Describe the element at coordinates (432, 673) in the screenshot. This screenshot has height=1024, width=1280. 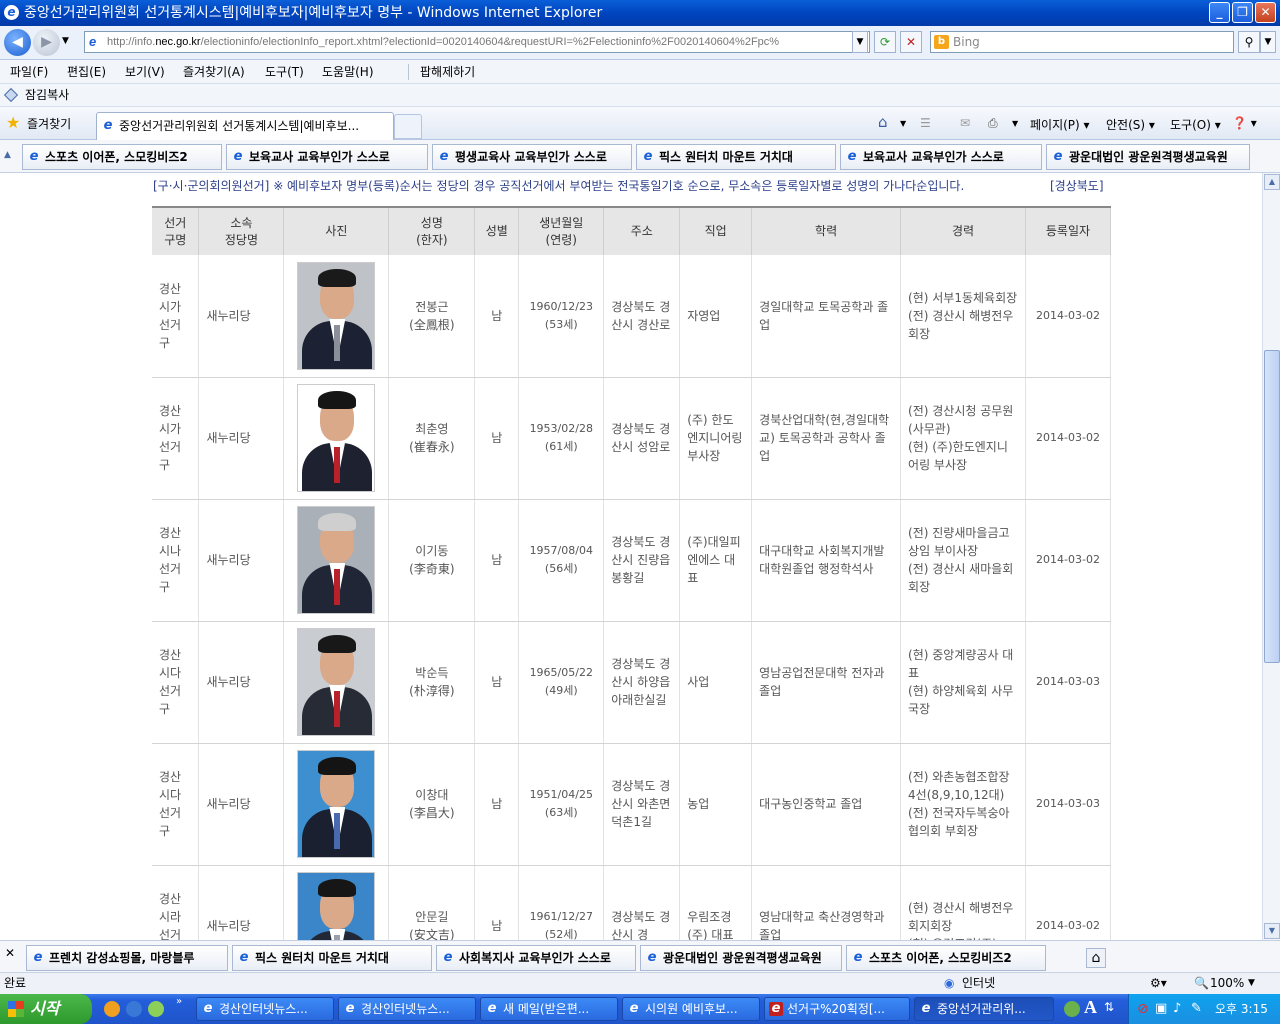
I see `candidate-name: 박순득` at that location.